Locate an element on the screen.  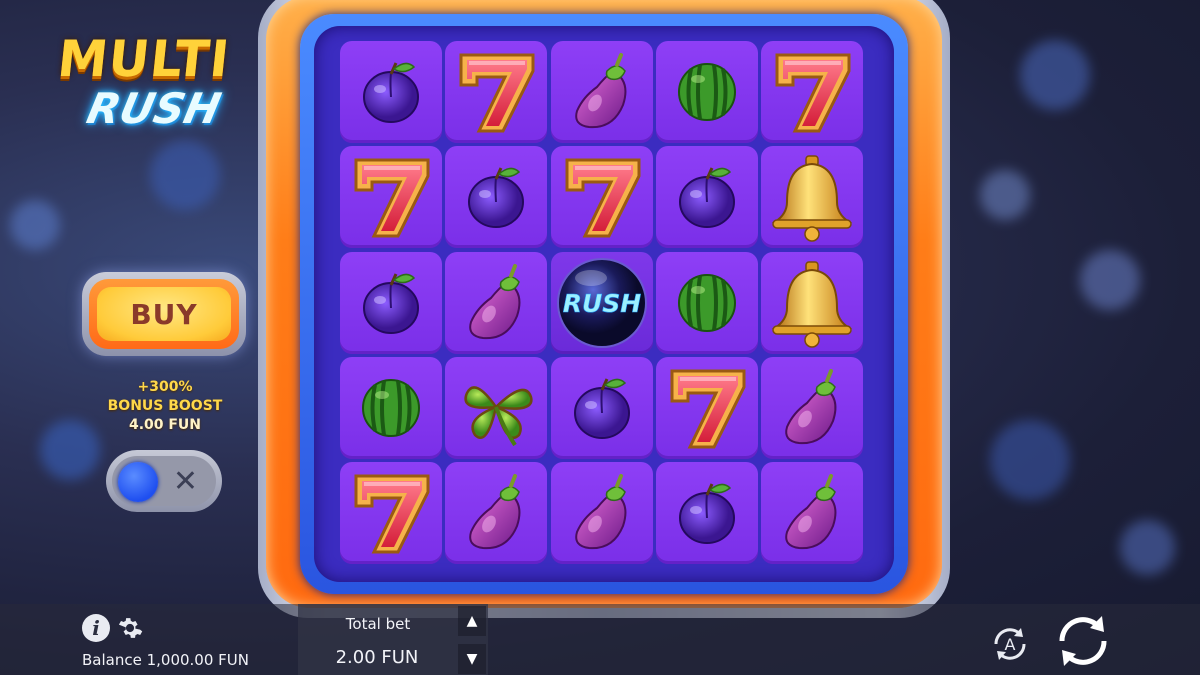
autoplay-icon: A is located at coordinates (1010, 644).